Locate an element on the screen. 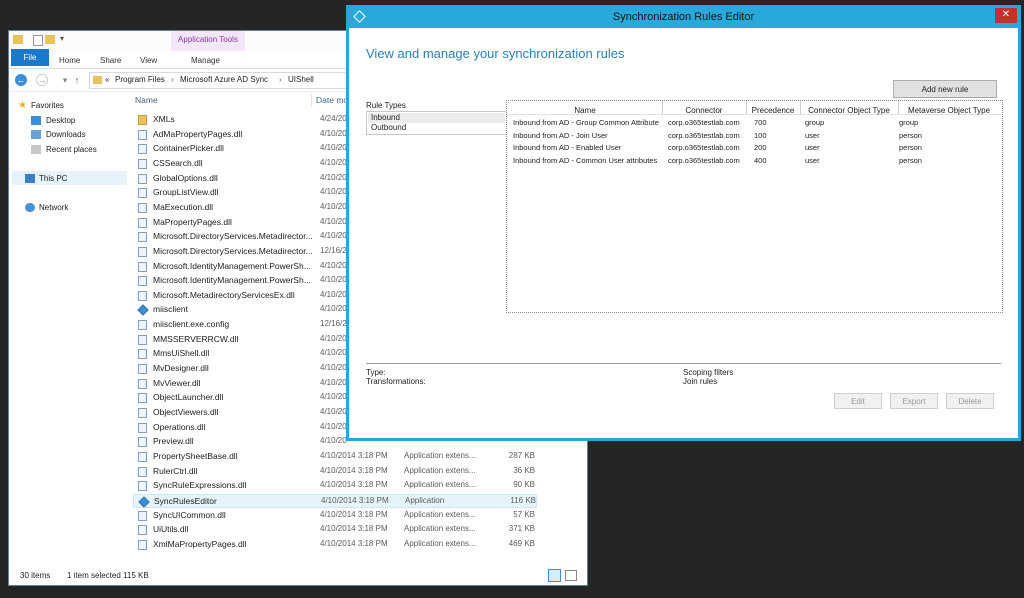 The image size is (1024, 598). downloads-icon is located at coordinates (36, 134).